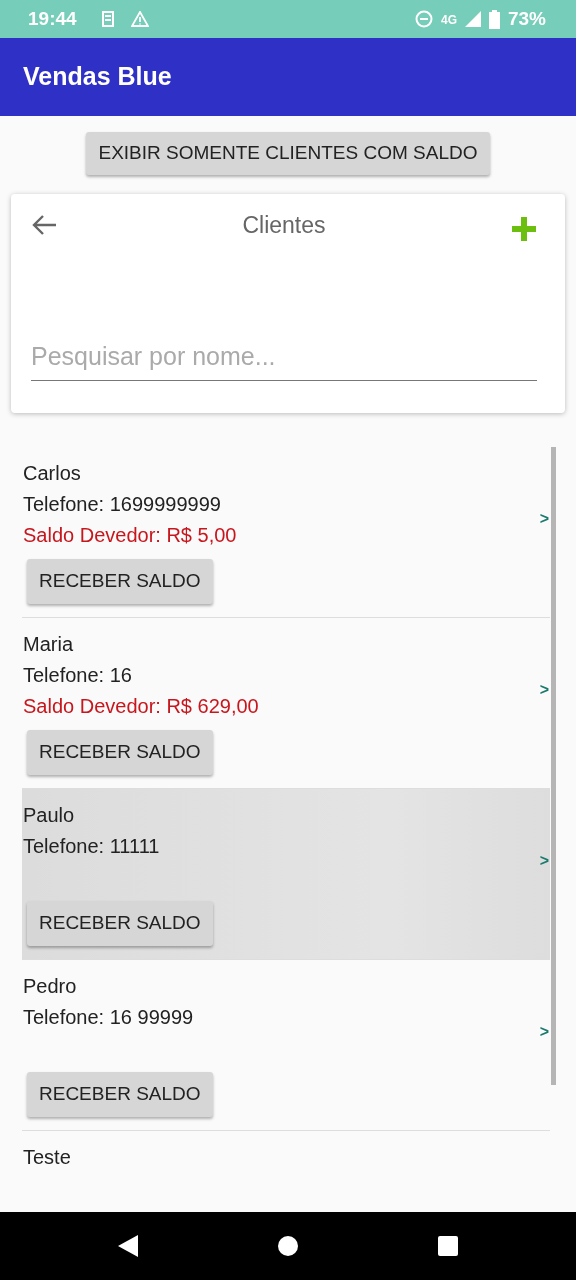 Image resolution: width=576 pixels, height=1280 pixels. Describe the element at coordinates (52, 18) in the screenshot. I see `status-time: 19:44` at that location.